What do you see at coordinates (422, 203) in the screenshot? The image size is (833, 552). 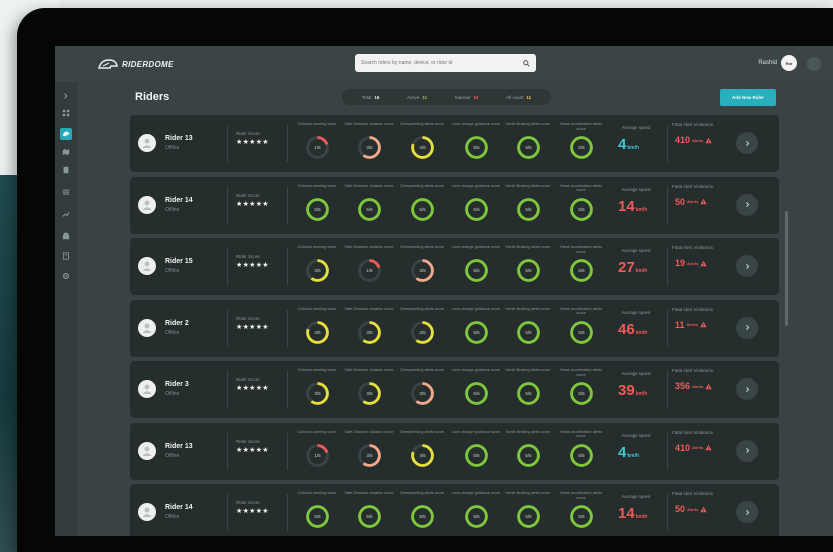 I see `metric-3: Overspeeding alerts score 5/5` at bounding box center [422, 203].